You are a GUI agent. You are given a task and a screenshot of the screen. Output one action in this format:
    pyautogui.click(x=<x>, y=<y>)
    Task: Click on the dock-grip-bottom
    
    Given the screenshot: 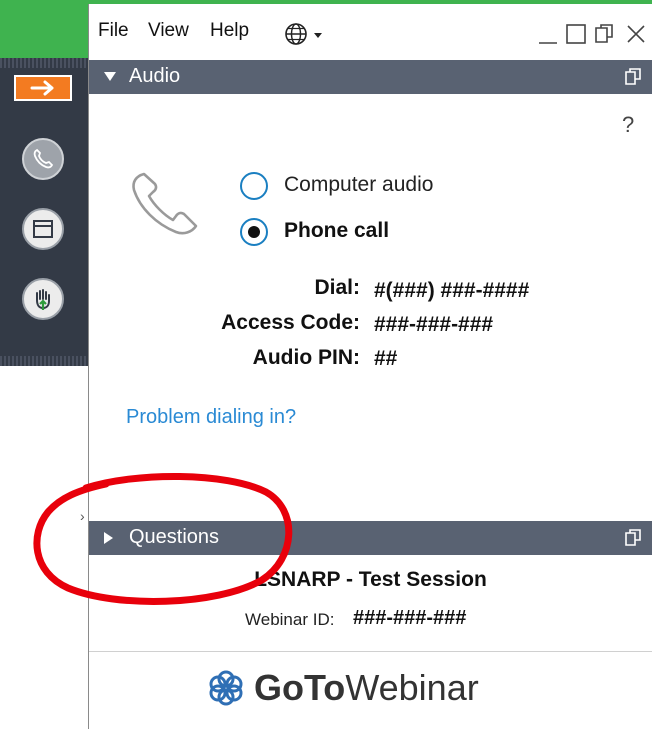 What is the action you would take?
    pyautogui.click(x=44, y=361)
    